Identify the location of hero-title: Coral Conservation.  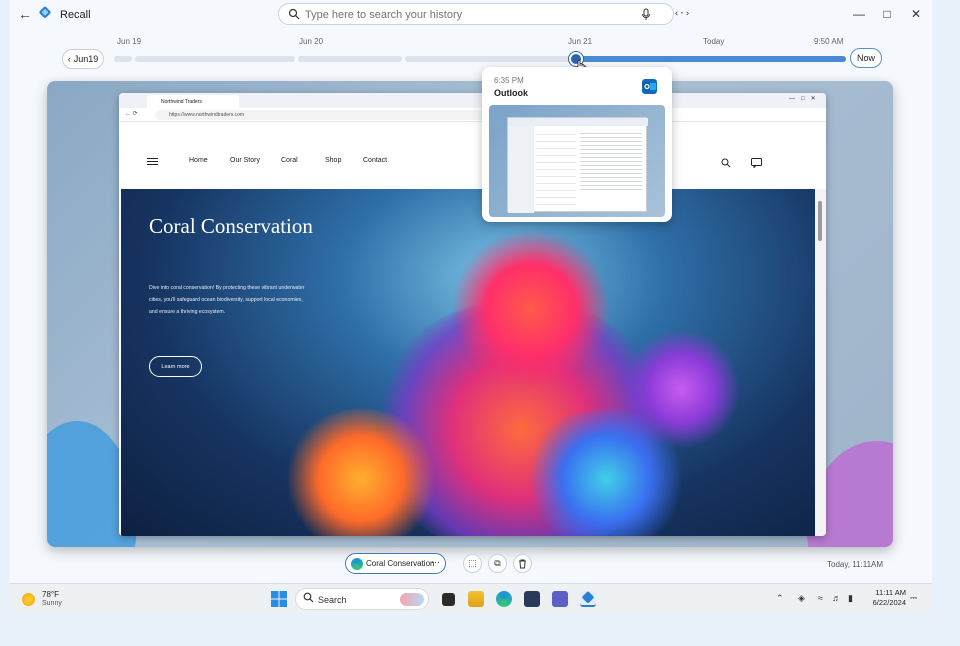
(231, 226).